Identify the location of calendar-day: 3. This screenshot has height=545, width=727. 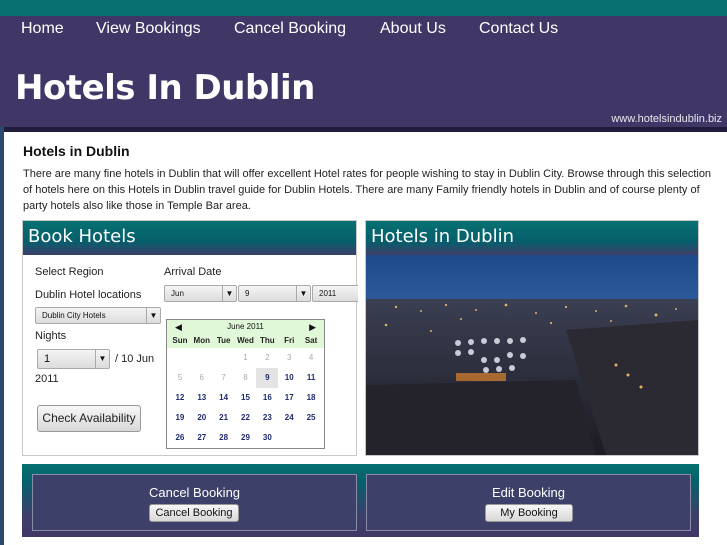
(289, 357).